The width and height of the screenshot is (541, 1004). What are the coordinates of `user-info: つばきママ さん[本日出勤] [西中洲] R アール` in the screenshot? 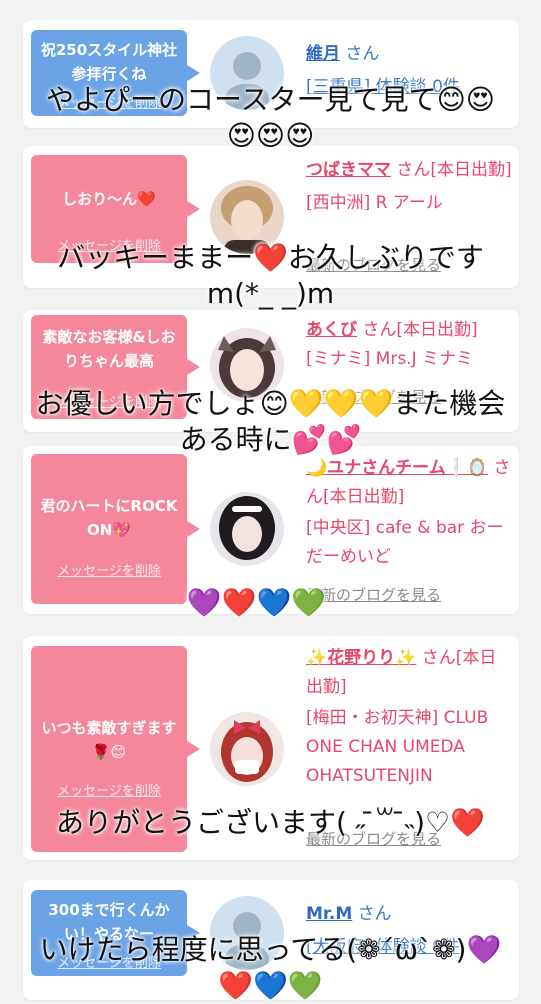 It's located at (409, 187).